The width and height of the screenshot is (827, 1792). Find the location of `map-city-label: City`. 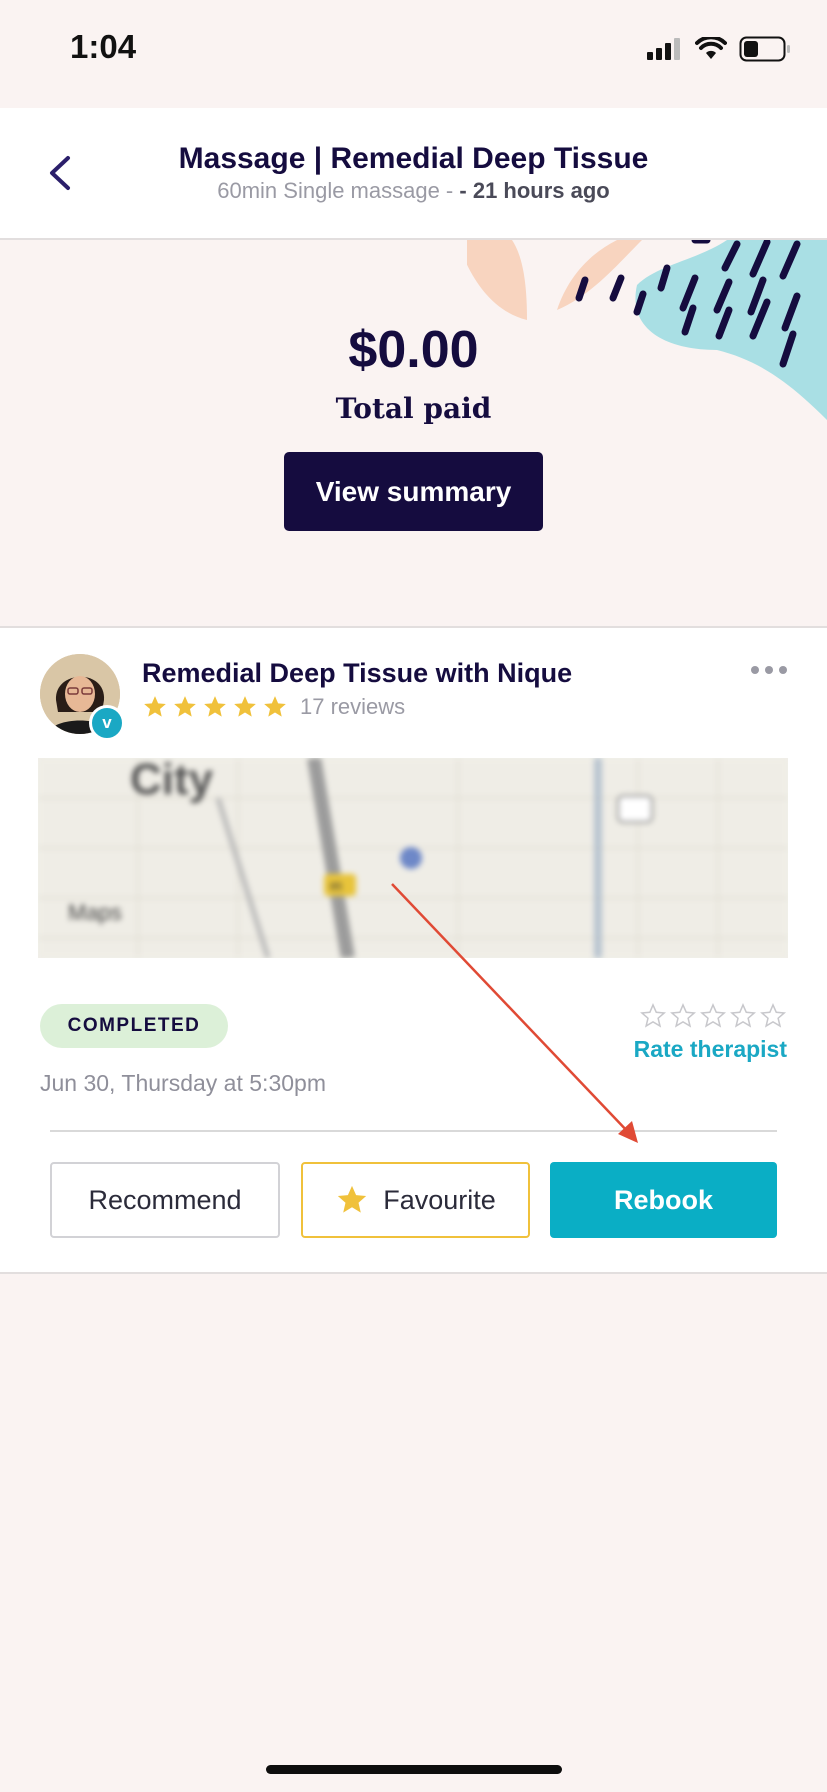

map-city-label: City is located at coordinates (172, 781).